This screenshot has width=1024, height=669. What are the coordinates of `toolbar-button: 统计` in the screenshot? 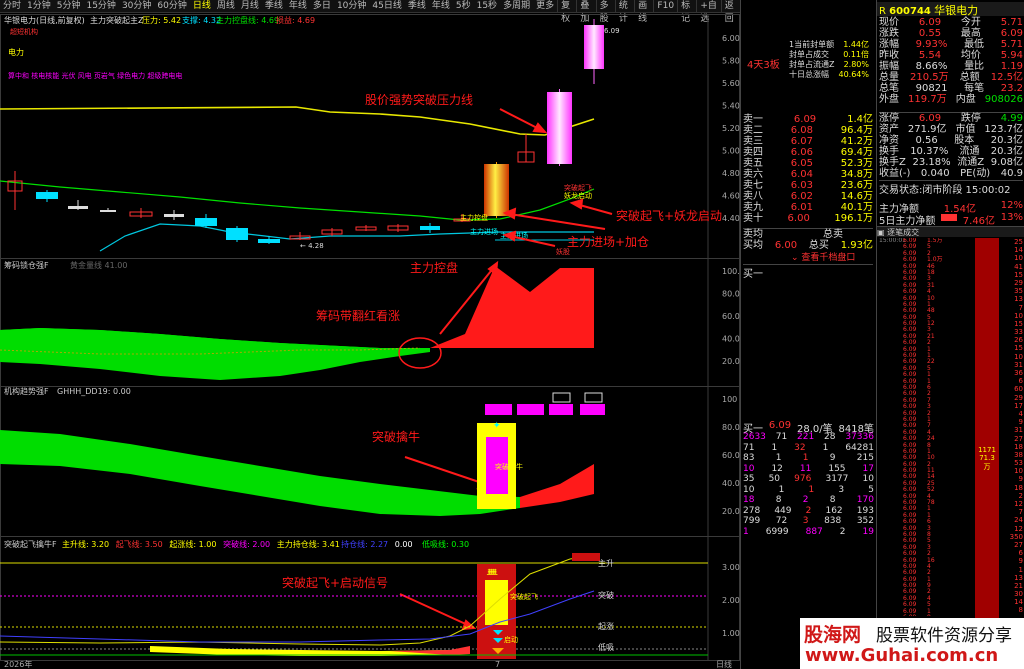 It's located at (624, 12).